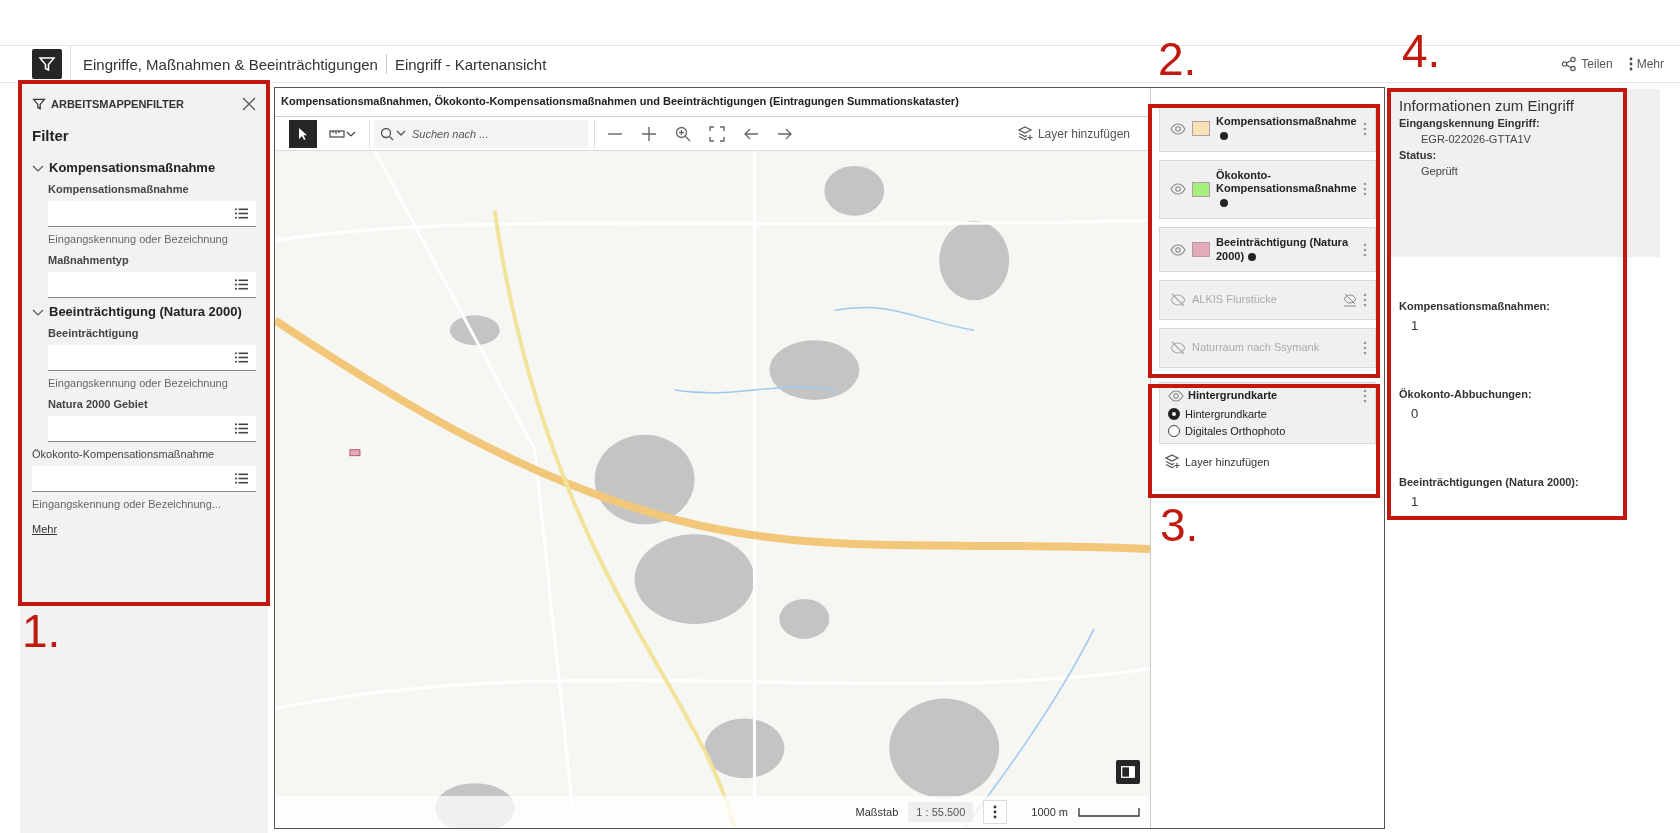 The width and height of the screenshot is (1680, 833). I want to click on scale-distance: 1000 m, so click(1049, 812).